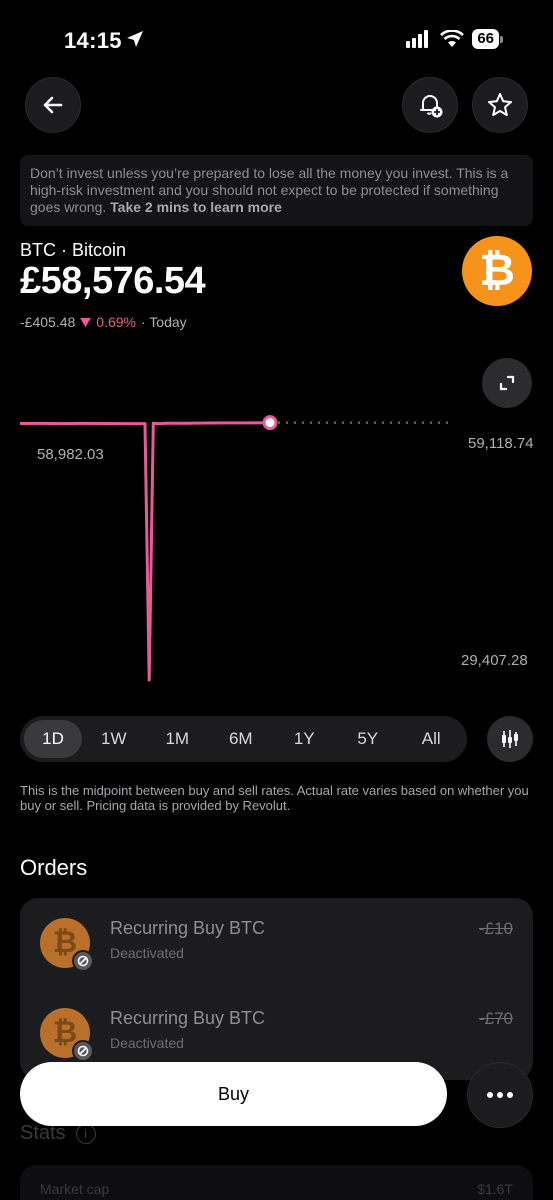 The width and height of the screenshot is (553, 1200). I want to click on status-indicators: 66, so click(454, 39).